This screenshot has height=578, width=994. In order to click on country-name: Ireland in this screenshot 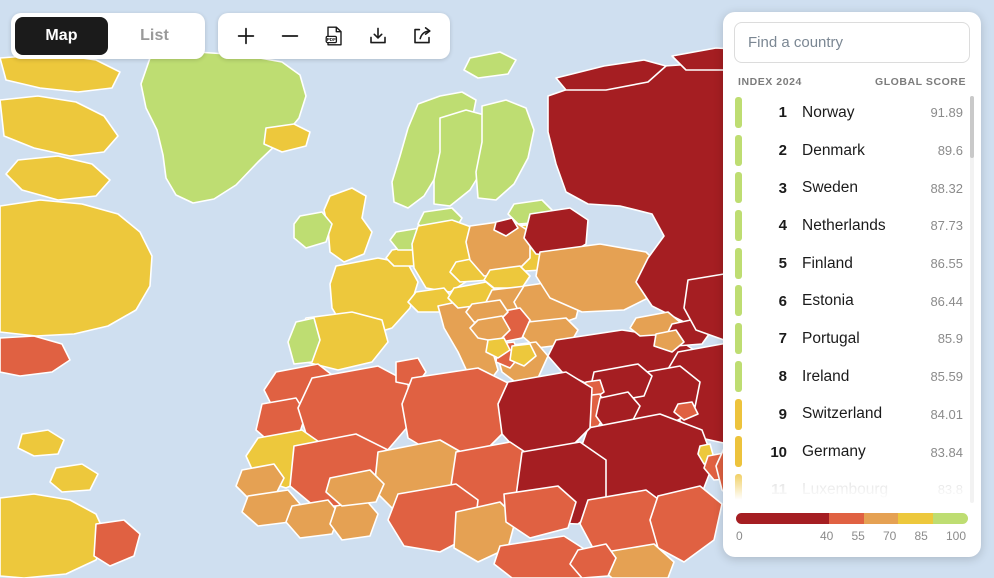, I will do `click(826, 376)`.